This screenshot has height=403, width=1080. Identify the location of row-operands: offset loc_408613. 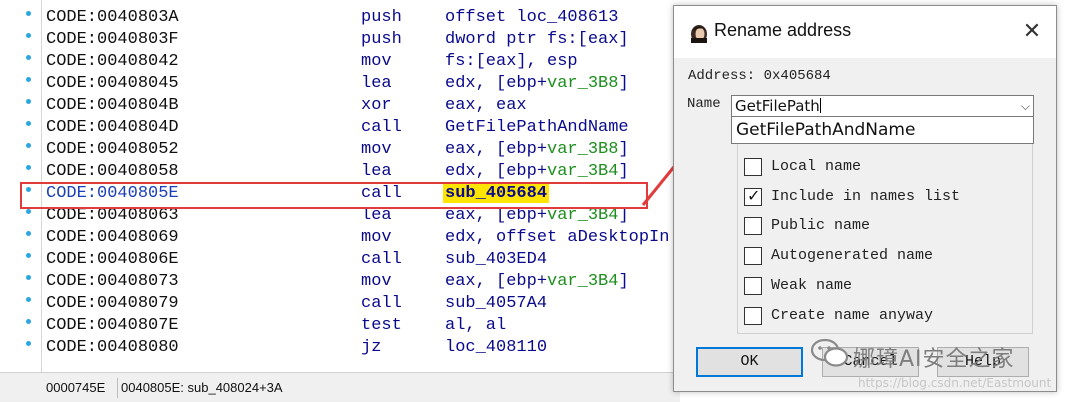
(531, 18).